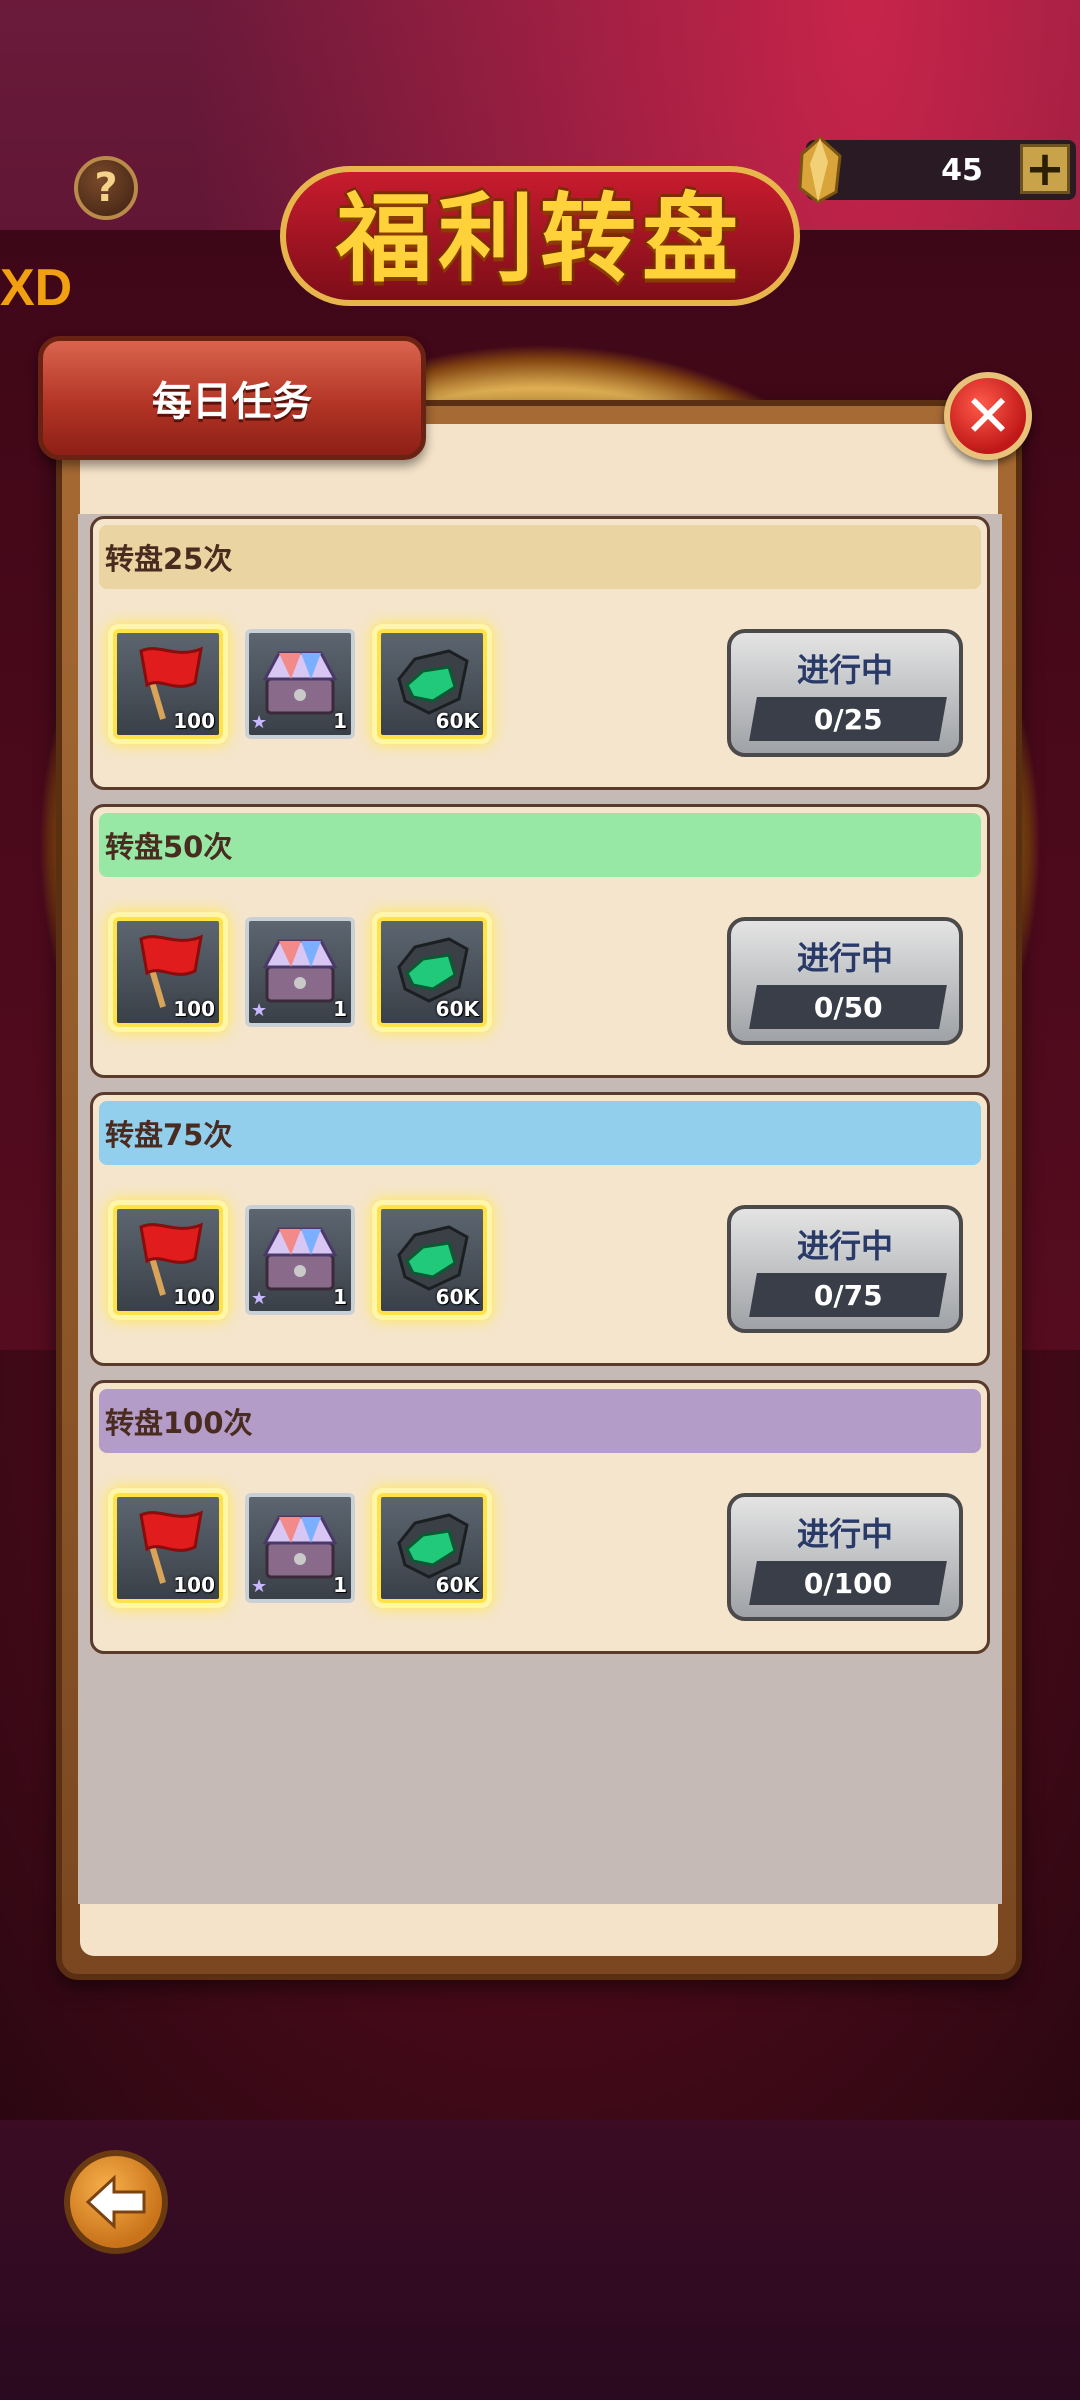 This screenshot has height=2400, width=1080. Describe the element at coordinates (540, 557) in the screenshot. I see `task-title-strip: 转盘25次` at that location.